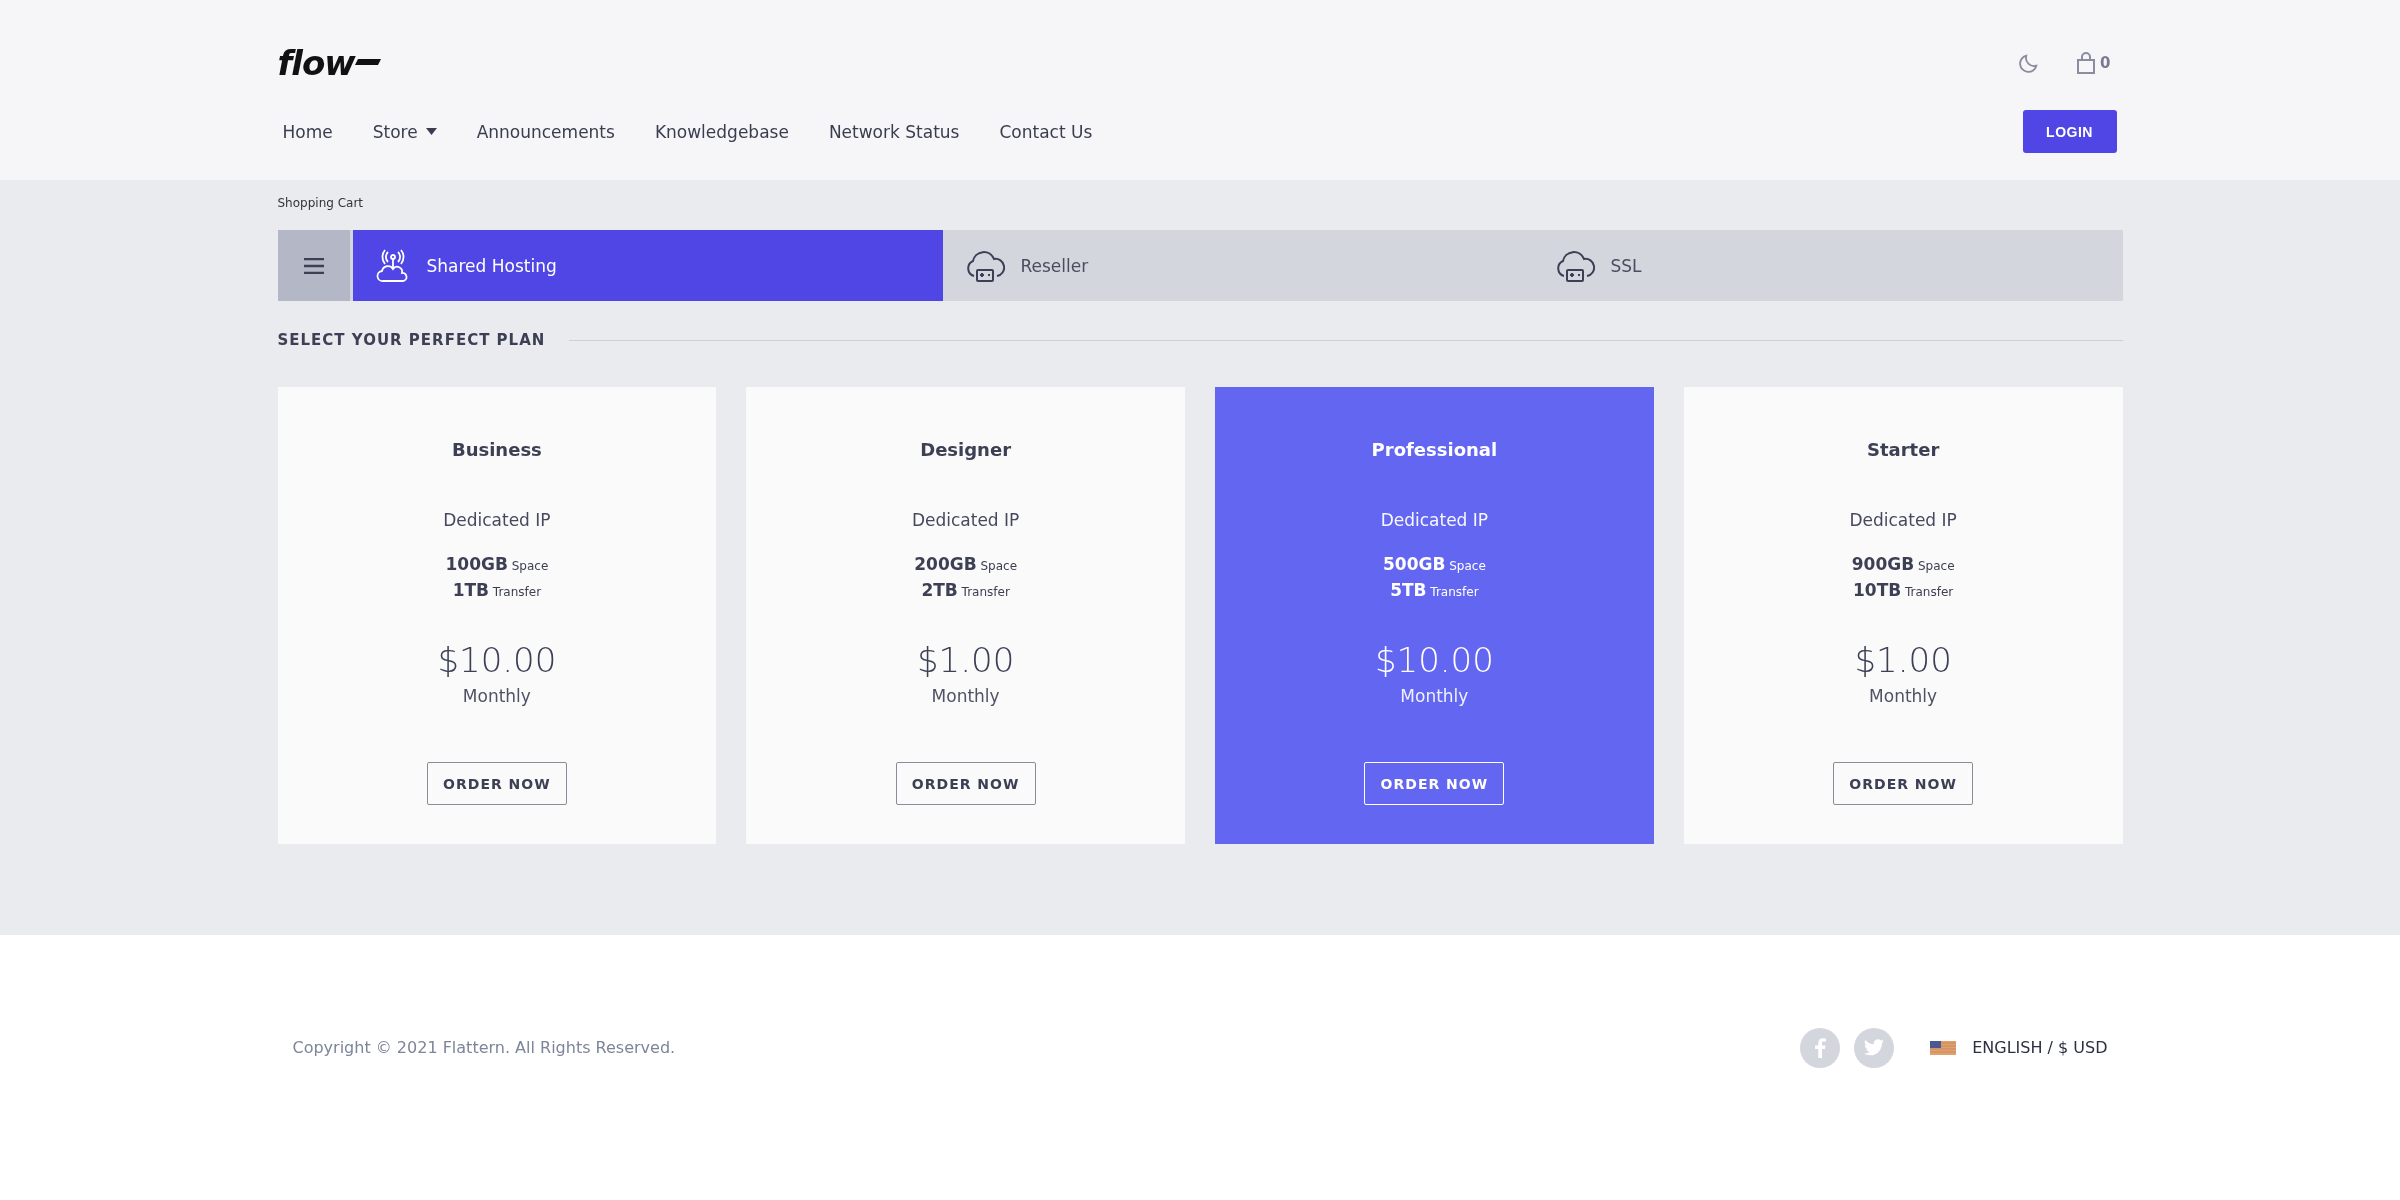 Image resolution: width=2400 pixels, height=1200 pixels. Describe the element at coordinates (965, 590) in the screenshot. I see `plan-spec: 2TB Transfer` at that location.